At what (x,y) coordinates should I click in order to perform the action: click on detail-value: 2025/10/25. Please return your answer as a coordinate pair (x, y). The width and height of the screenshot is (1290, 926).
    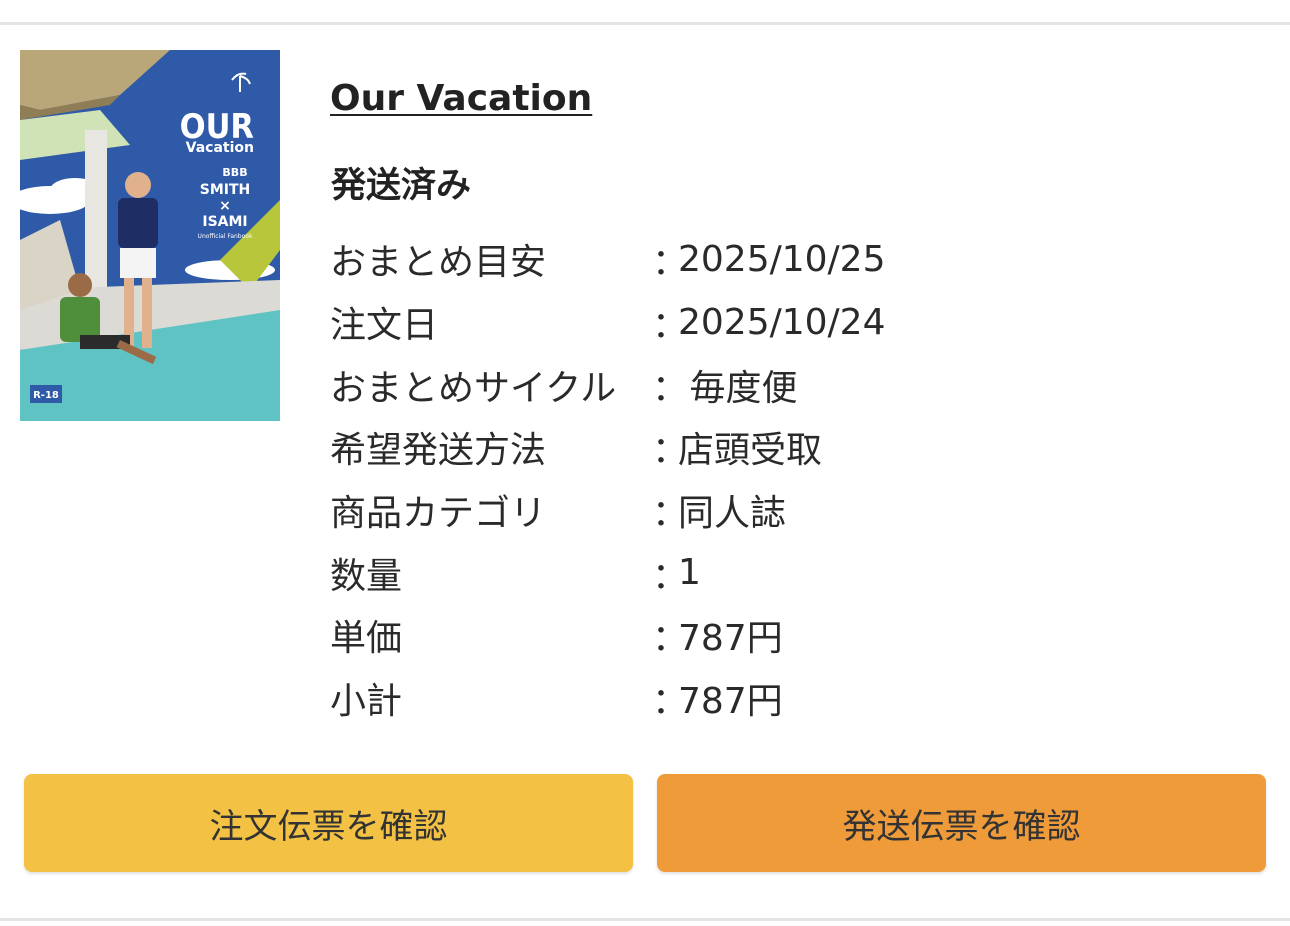
    Looking at the image, I should click on (782, 259).